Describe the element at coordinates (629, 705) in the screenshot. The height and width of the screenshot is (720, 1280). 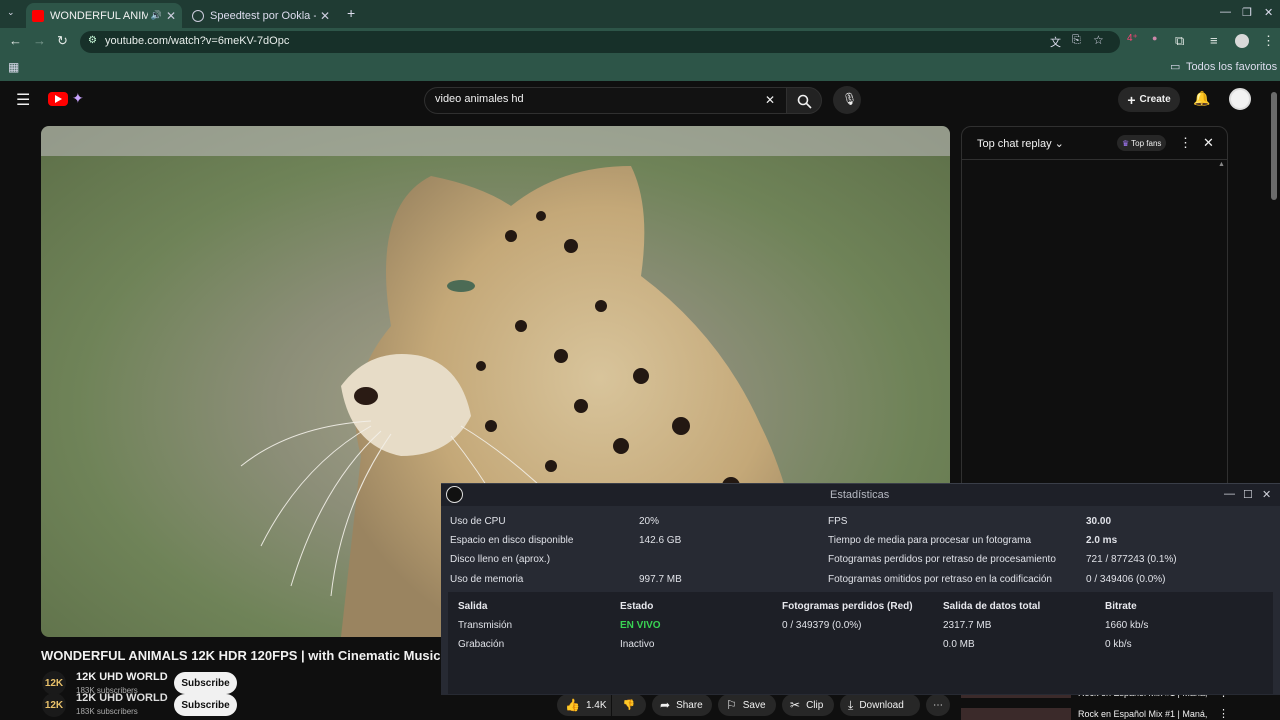
I see `dislike-button: 👎` at that location.